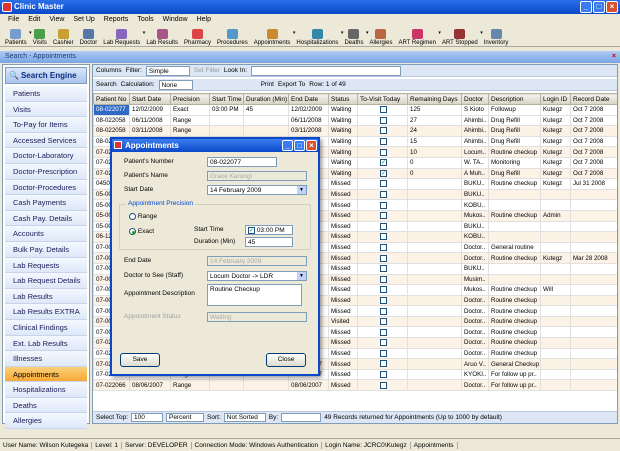 The image size is (620, 451). What do you see at coordinates (46, 405) in the screenshot?
I see `sidebar-item-deaths: Deaths` at bounding box center [46, 405].